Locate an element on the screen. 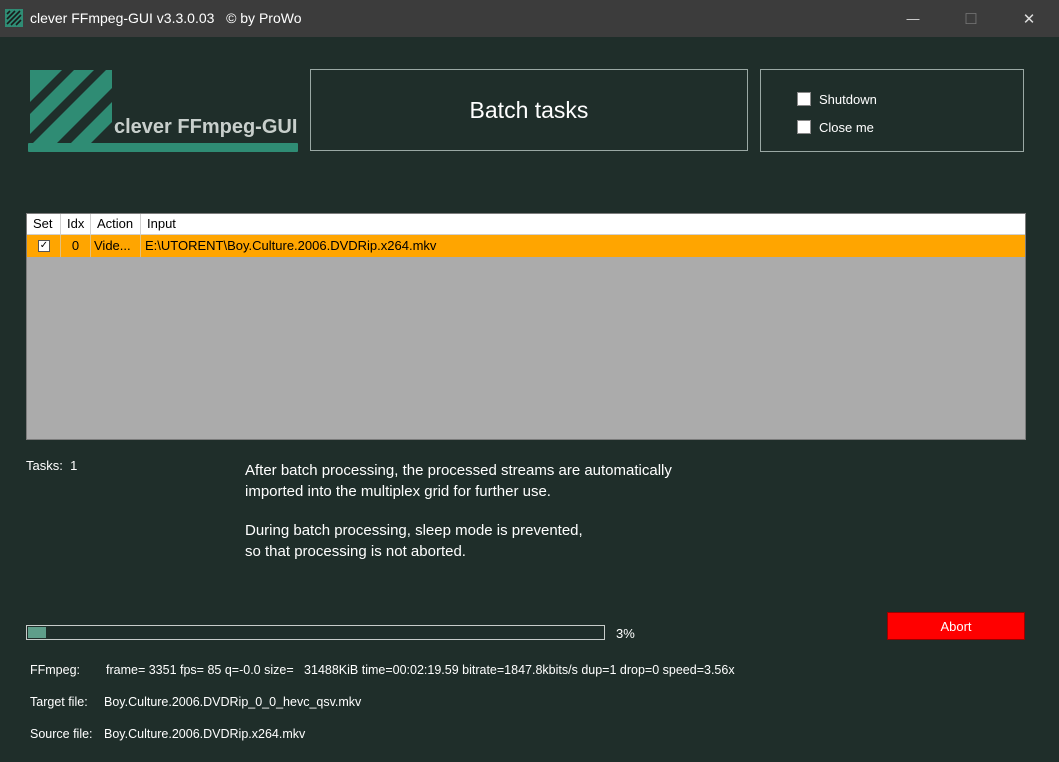 This screenshot has height=762, width=1059. target-file-label: Target file: is located at coordinates (59, 702).